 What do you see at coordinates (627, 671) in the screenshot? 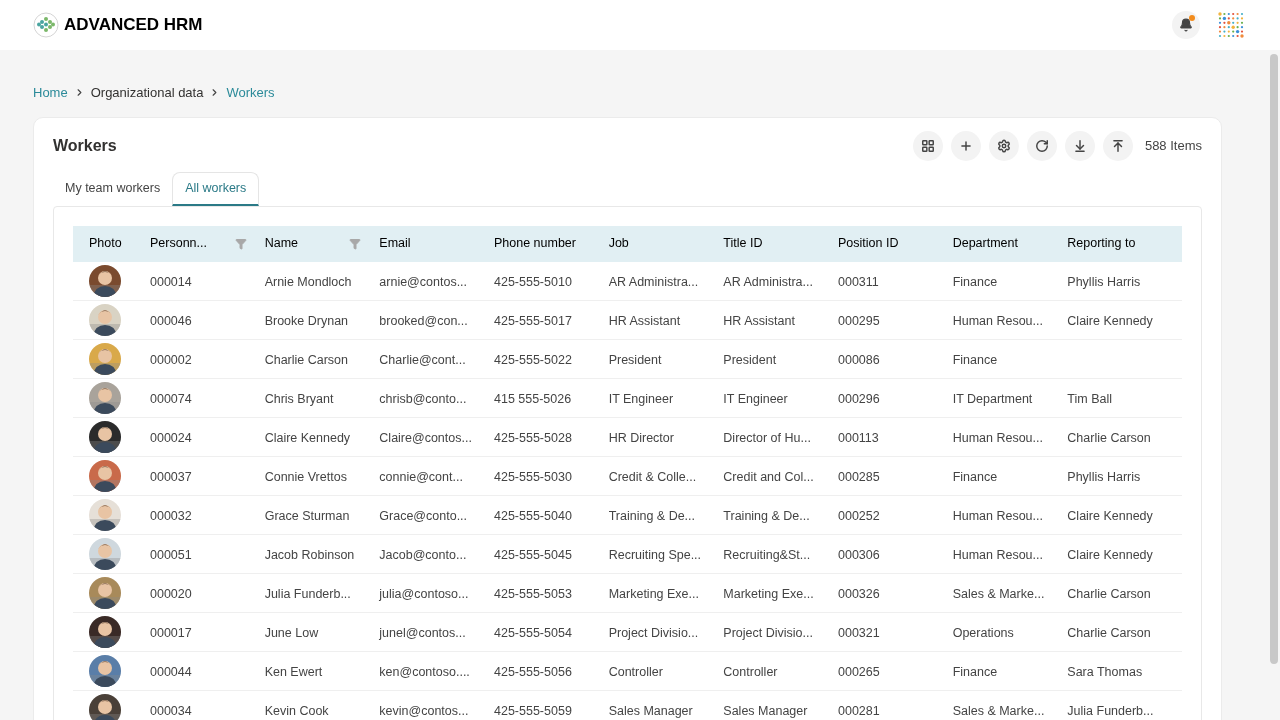
I see `table-row: 000044 Ken Ewert ken@contoso.... 425-555-5056 Controller Controller 000265 Finance Sara Thomas` at bounding box center [627, 671].